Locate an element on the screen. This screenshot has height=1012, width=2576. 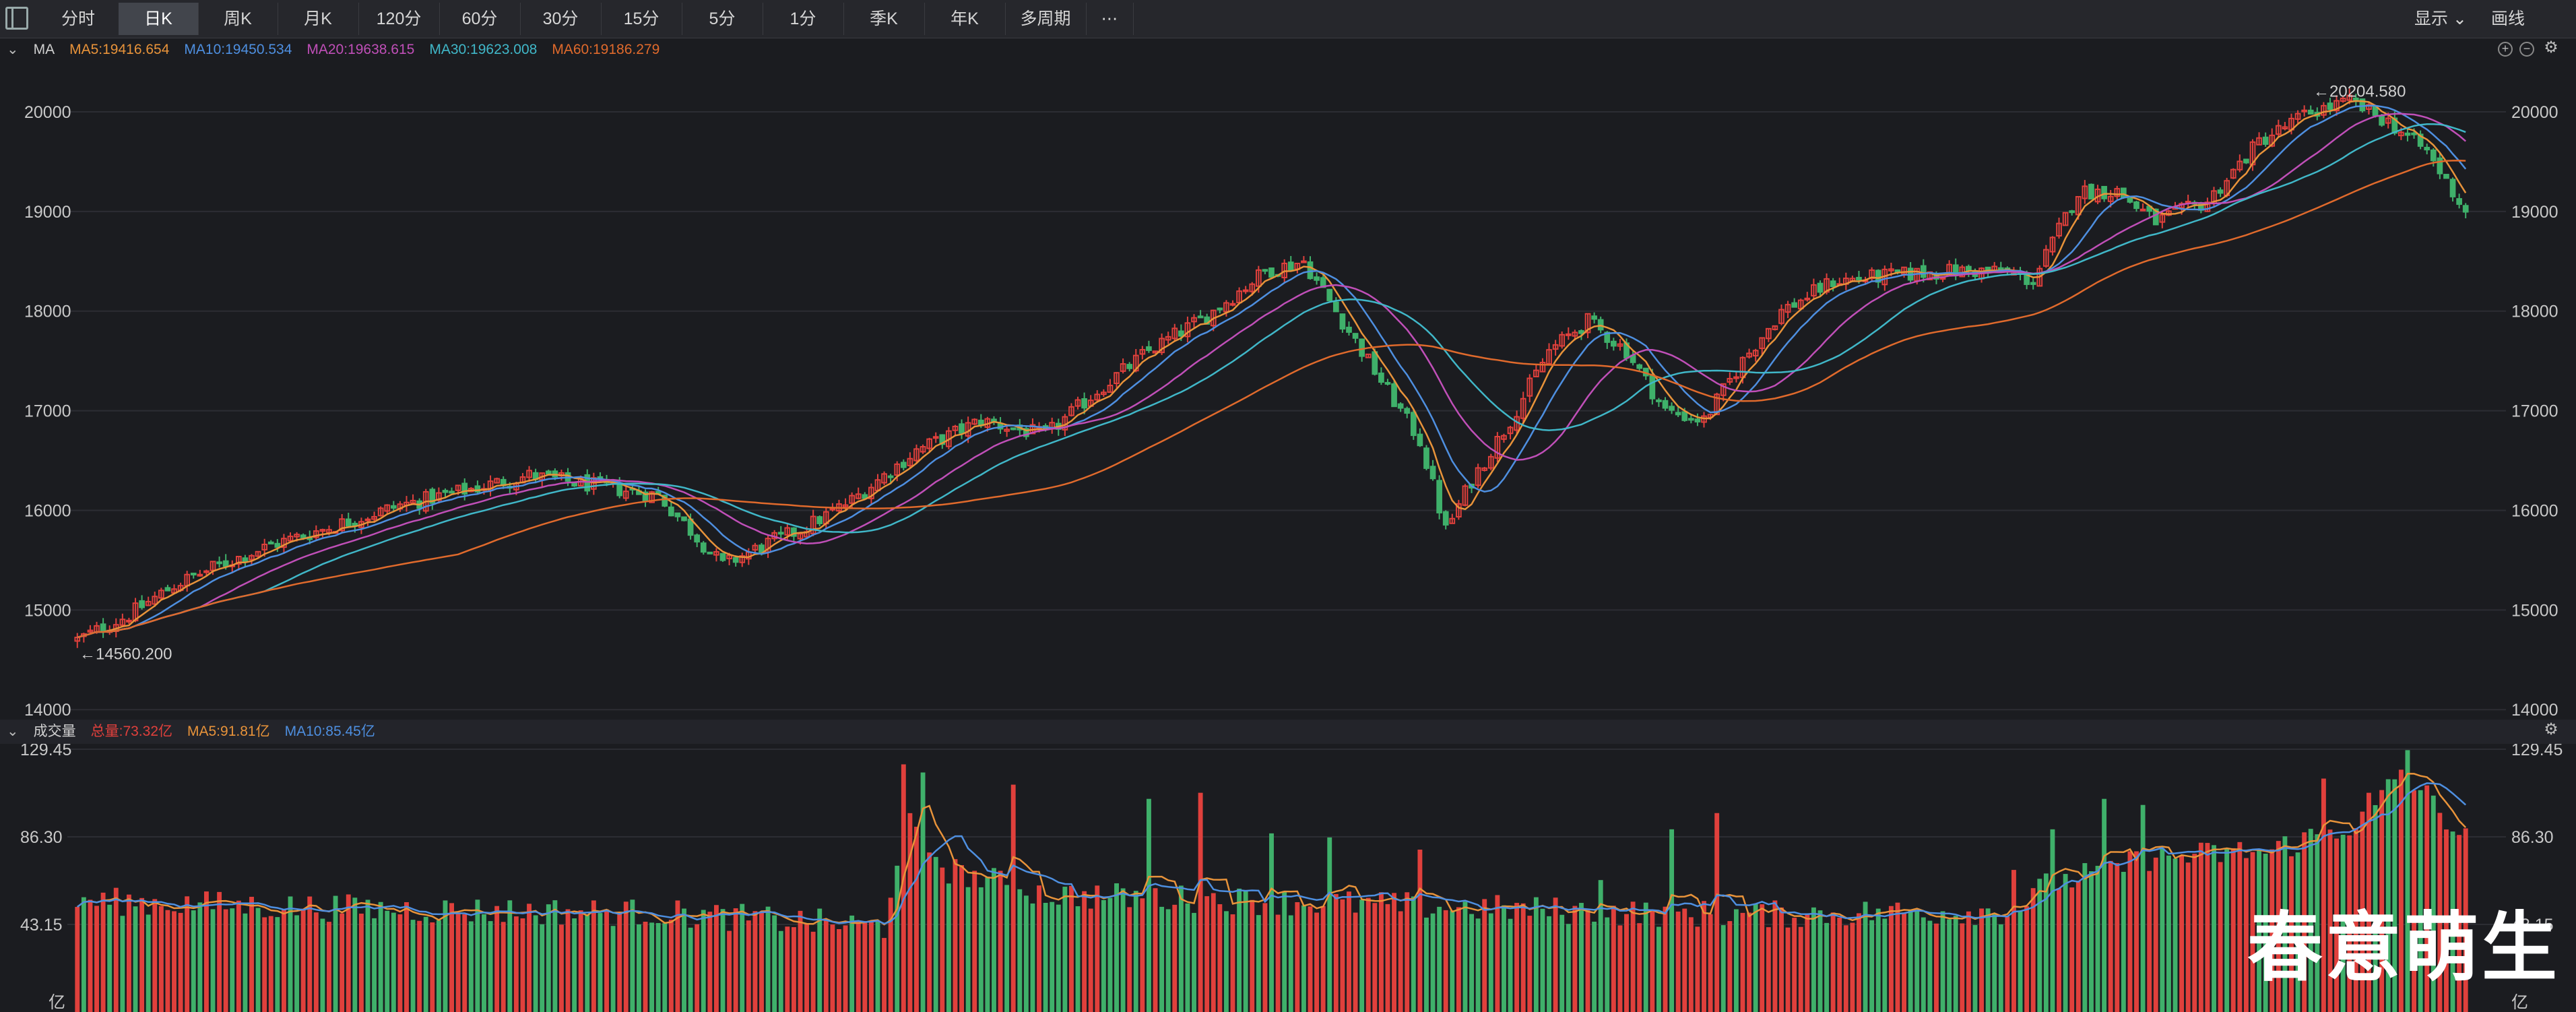
tab-10: 季K is located at coordinates (884, 19).